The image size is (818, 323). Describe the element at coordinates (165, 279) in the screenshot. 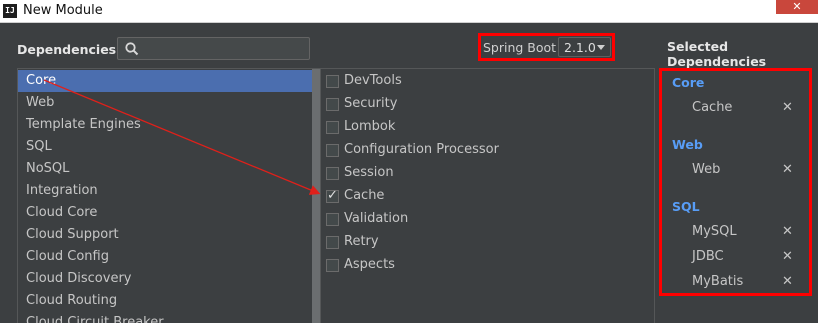

I see `category-item-cloud-discovery: Cloud Discovery` at that location.